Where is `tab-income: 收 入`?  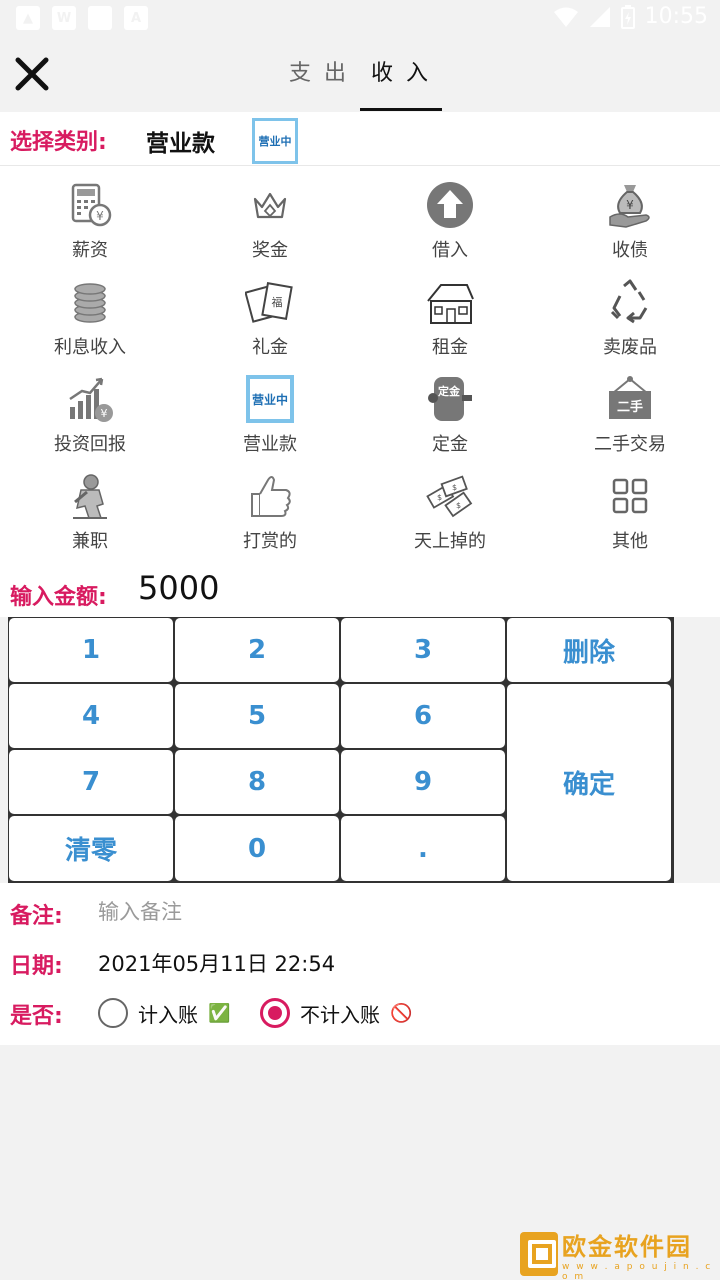
tab-income: 收 入 is located at coordinates (401, 74).